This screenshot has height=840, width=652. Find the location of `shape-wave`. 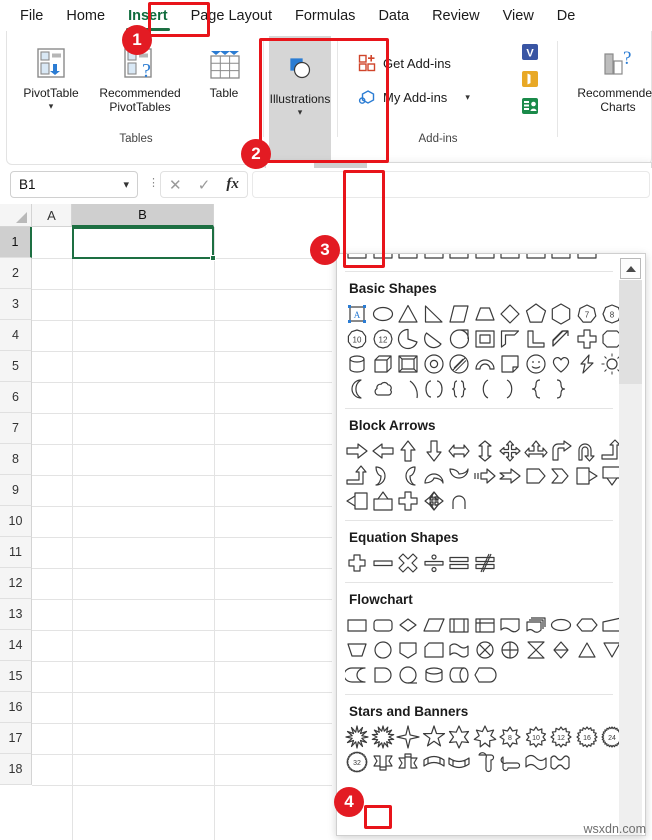

shape-wave is located at coordinates (536, 762).